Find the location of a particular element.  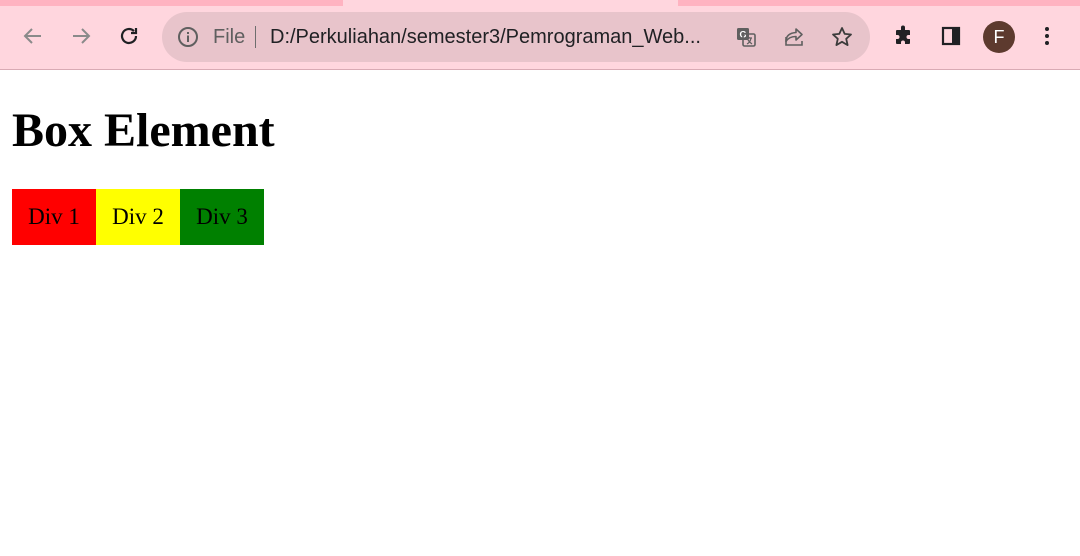

back-button is located at coordinates (33, 36).